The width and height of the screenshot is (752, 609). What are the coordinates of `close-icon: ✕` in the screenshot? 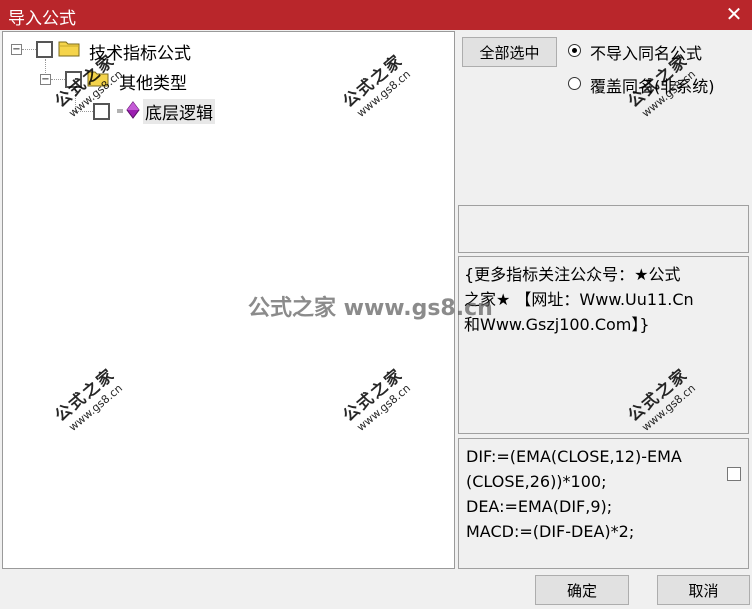 It's located at (734, 14).